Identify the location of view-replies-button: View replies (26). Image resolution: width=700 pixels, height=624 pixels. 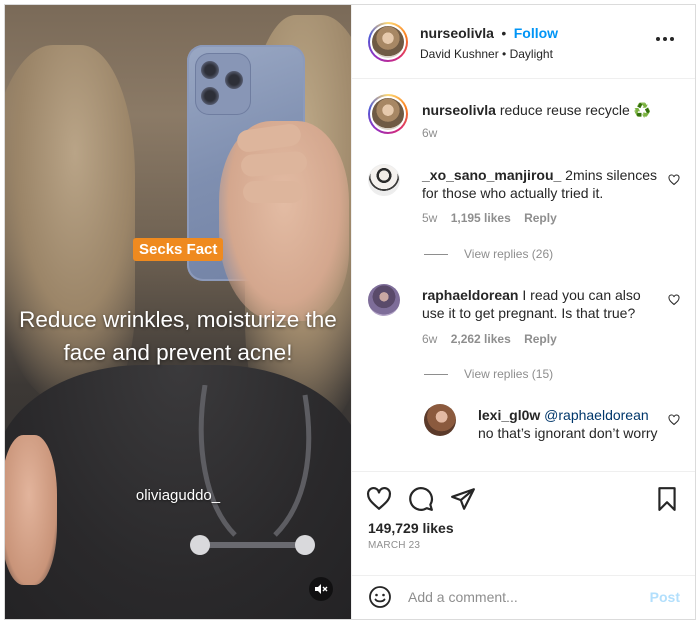
(488, 254).